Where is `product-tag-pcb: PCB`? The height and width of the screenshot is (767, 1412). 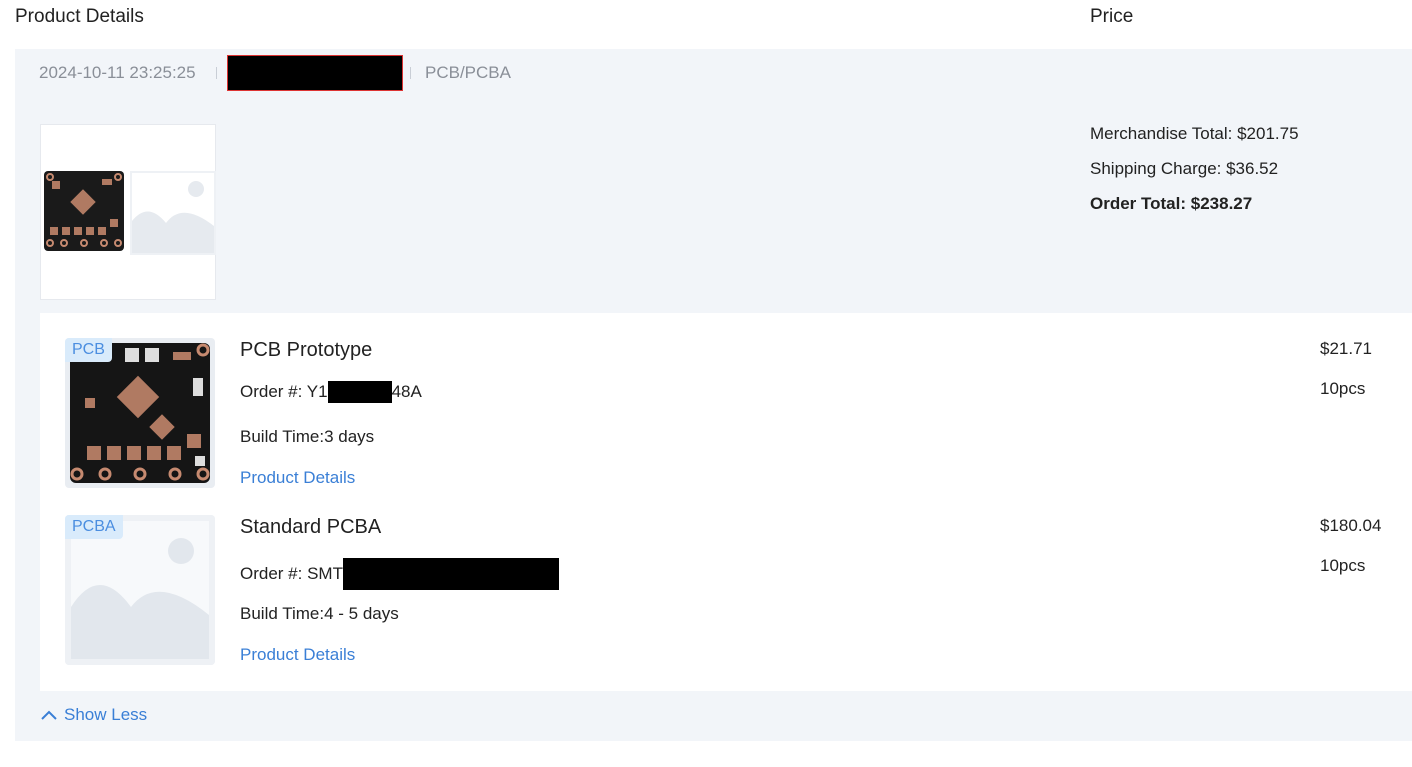
product-tag-pcb: PCB is located at coordinates (88, 350).